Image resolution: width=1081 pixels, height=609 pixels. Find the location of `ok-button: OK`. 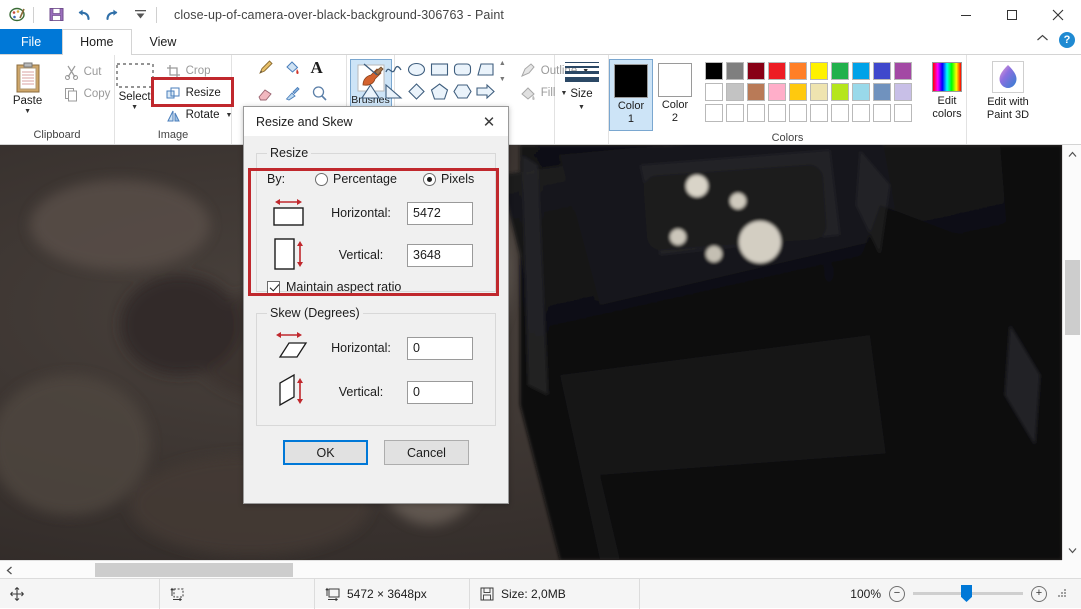

ok-button: OK is located at coordinates (325, 452).